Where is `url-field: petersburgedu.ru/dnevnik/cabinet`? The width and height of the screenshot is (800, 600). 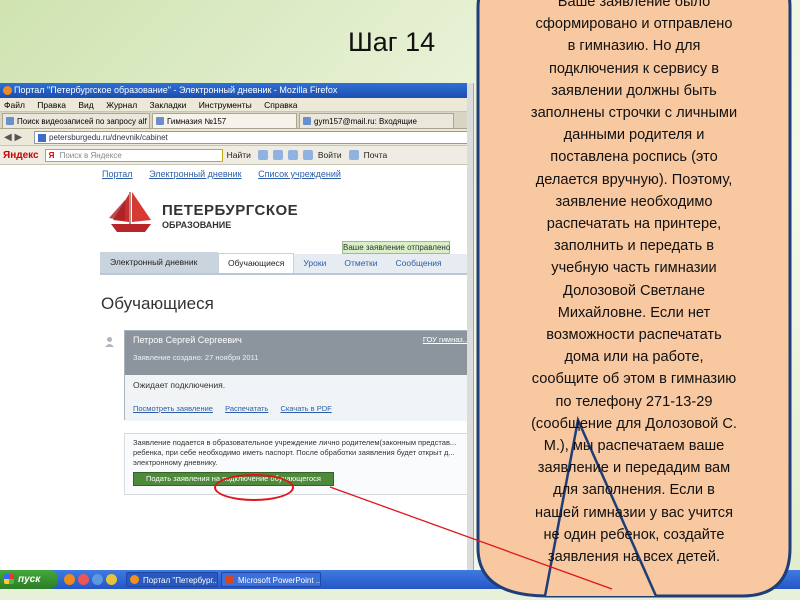 url-field: petersburgedu.ru/dnevnik/cabinet is located at coordinates (253, 137).